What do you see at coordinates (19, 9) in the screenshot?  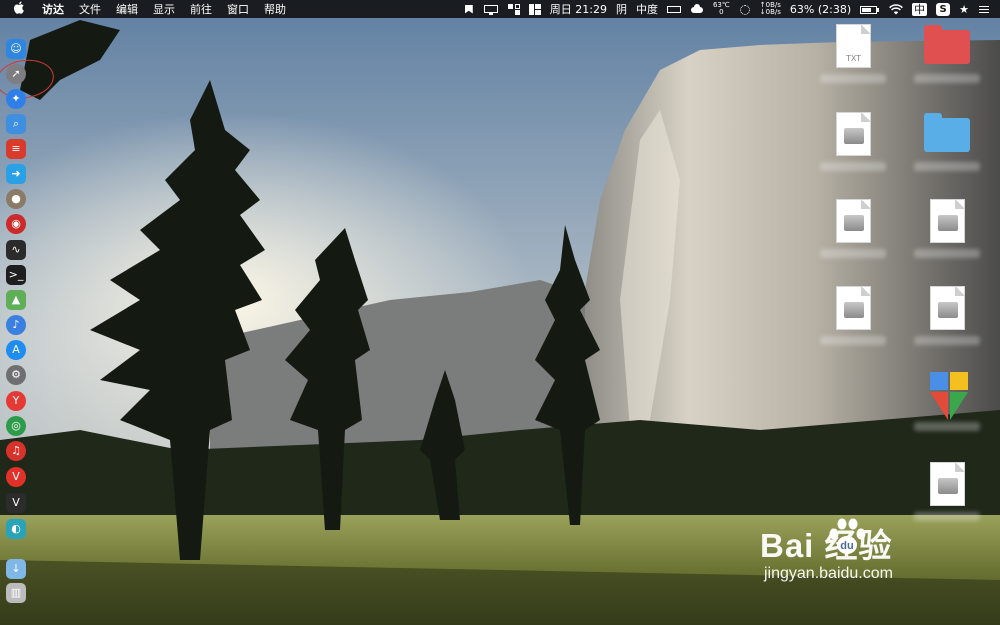 I see `apple-menu-icon` at bounding box center [19, 9].